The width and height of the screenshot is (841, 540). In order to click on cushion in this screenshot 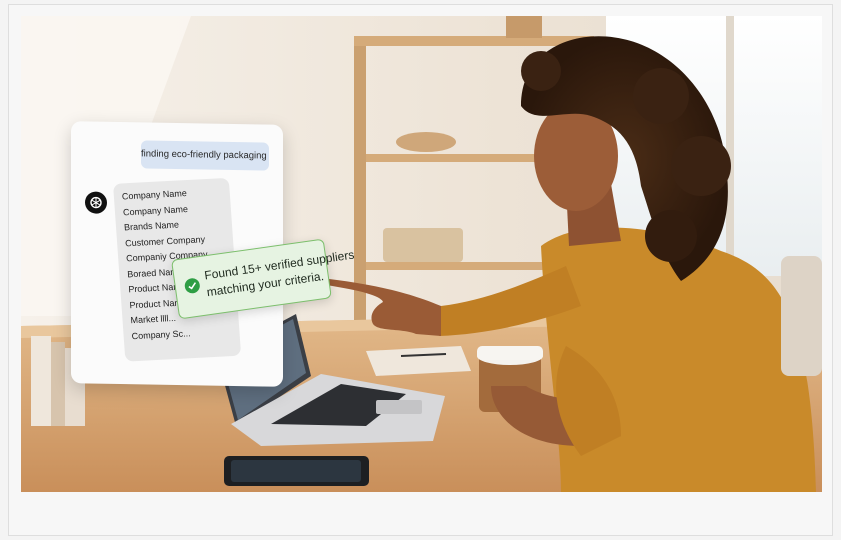, I will do `click(801, 316)`.